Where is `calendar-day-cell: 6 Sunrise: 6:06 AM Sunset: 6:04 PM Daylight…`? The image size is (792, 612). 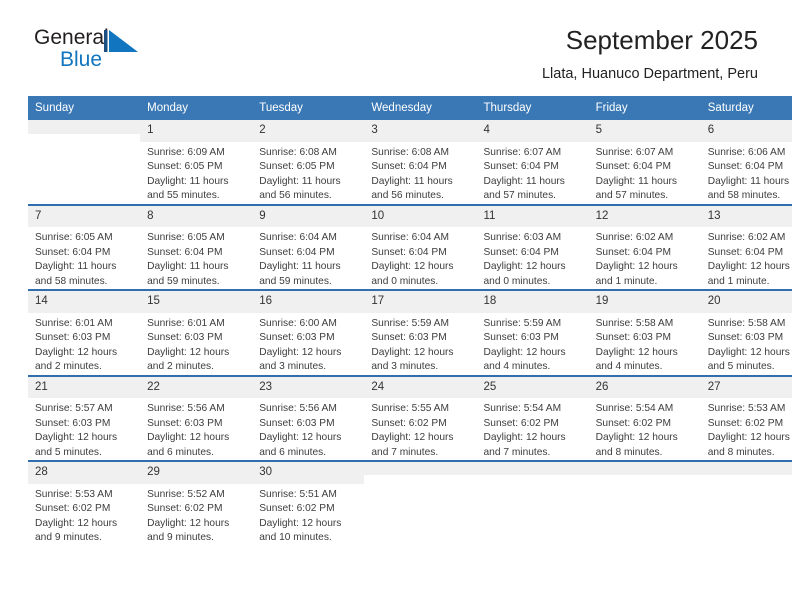 calendar-day-cell: 6 Sunrise: 6:06 AM Sunset: 6:04 PM Daylight… is located at coordinates (746, 162).